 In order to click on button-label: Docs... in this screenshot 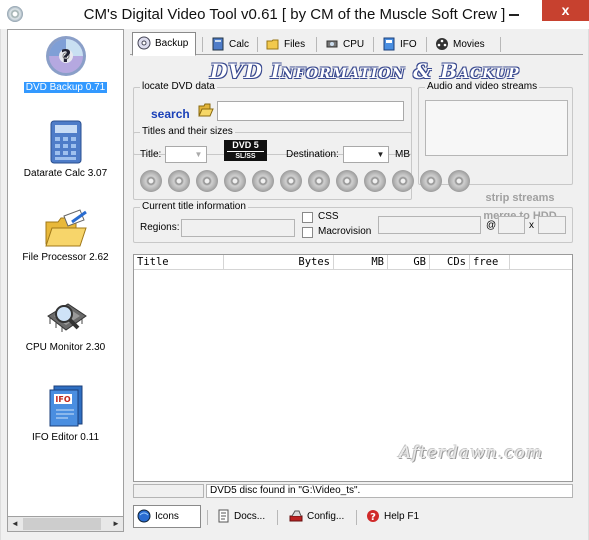, I will do `click(250, 516)`.